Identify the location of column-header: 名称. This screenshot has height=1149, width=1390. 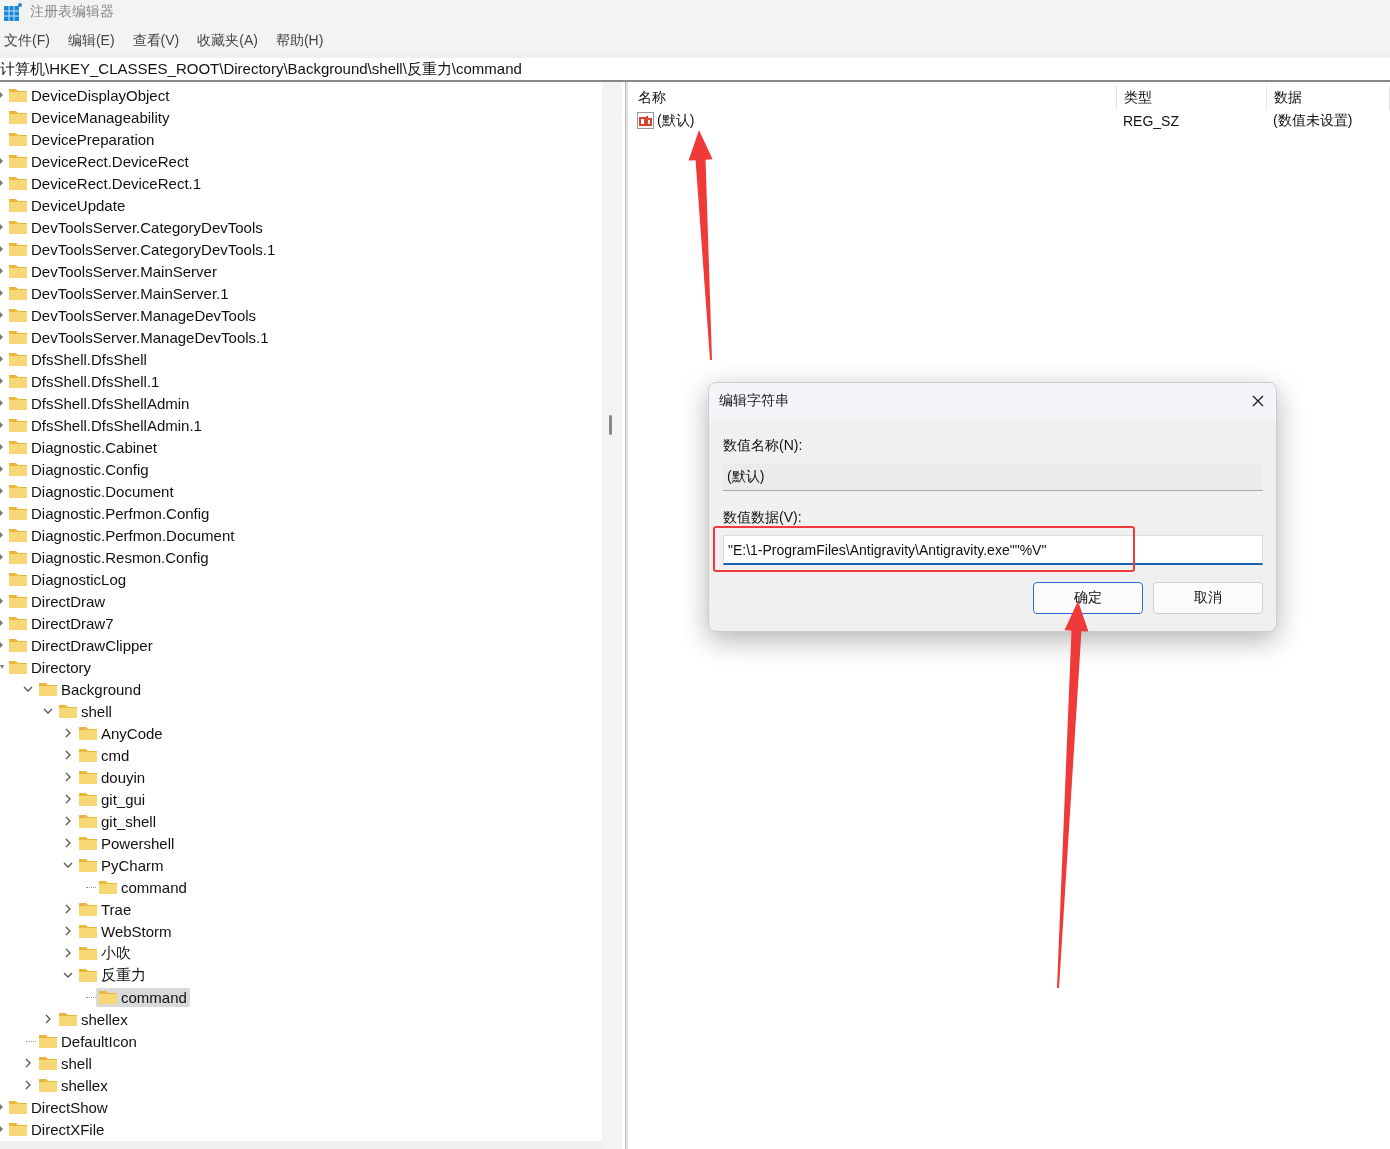
(874, 98).